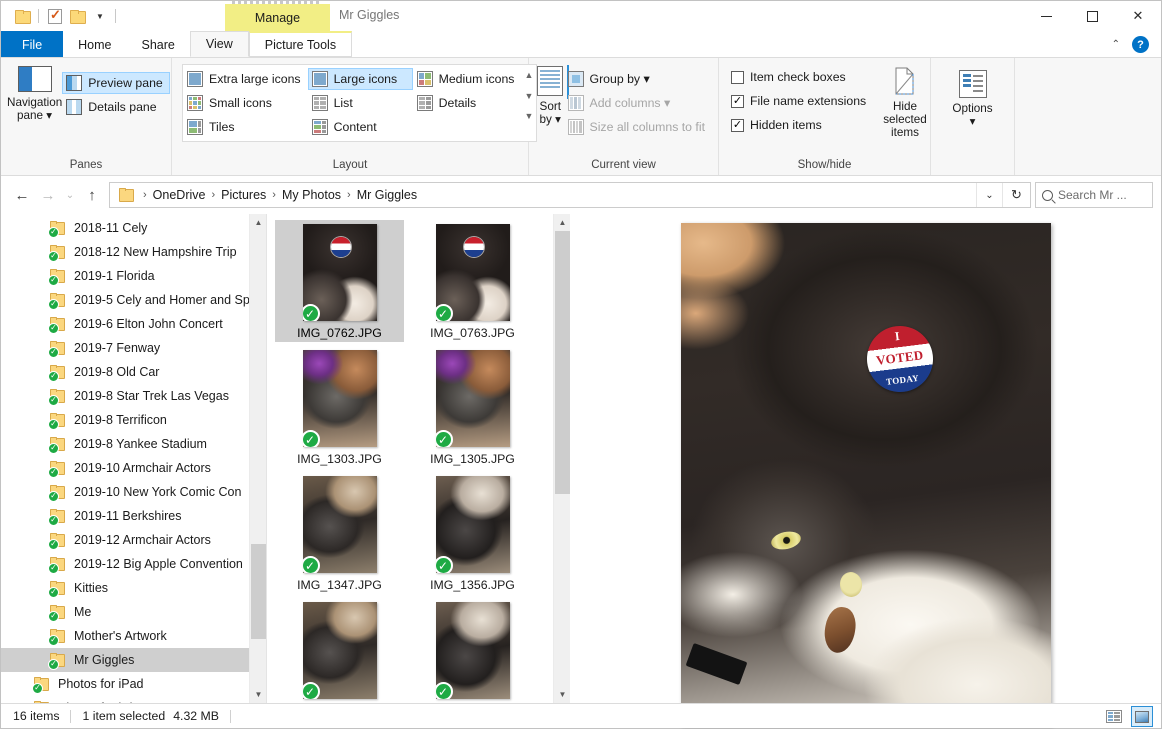 The image size is (1162, 729). Describe the element at coordinates (70, 195) in the screenshot. I see `recent-locations-button: ⌄` at that location.